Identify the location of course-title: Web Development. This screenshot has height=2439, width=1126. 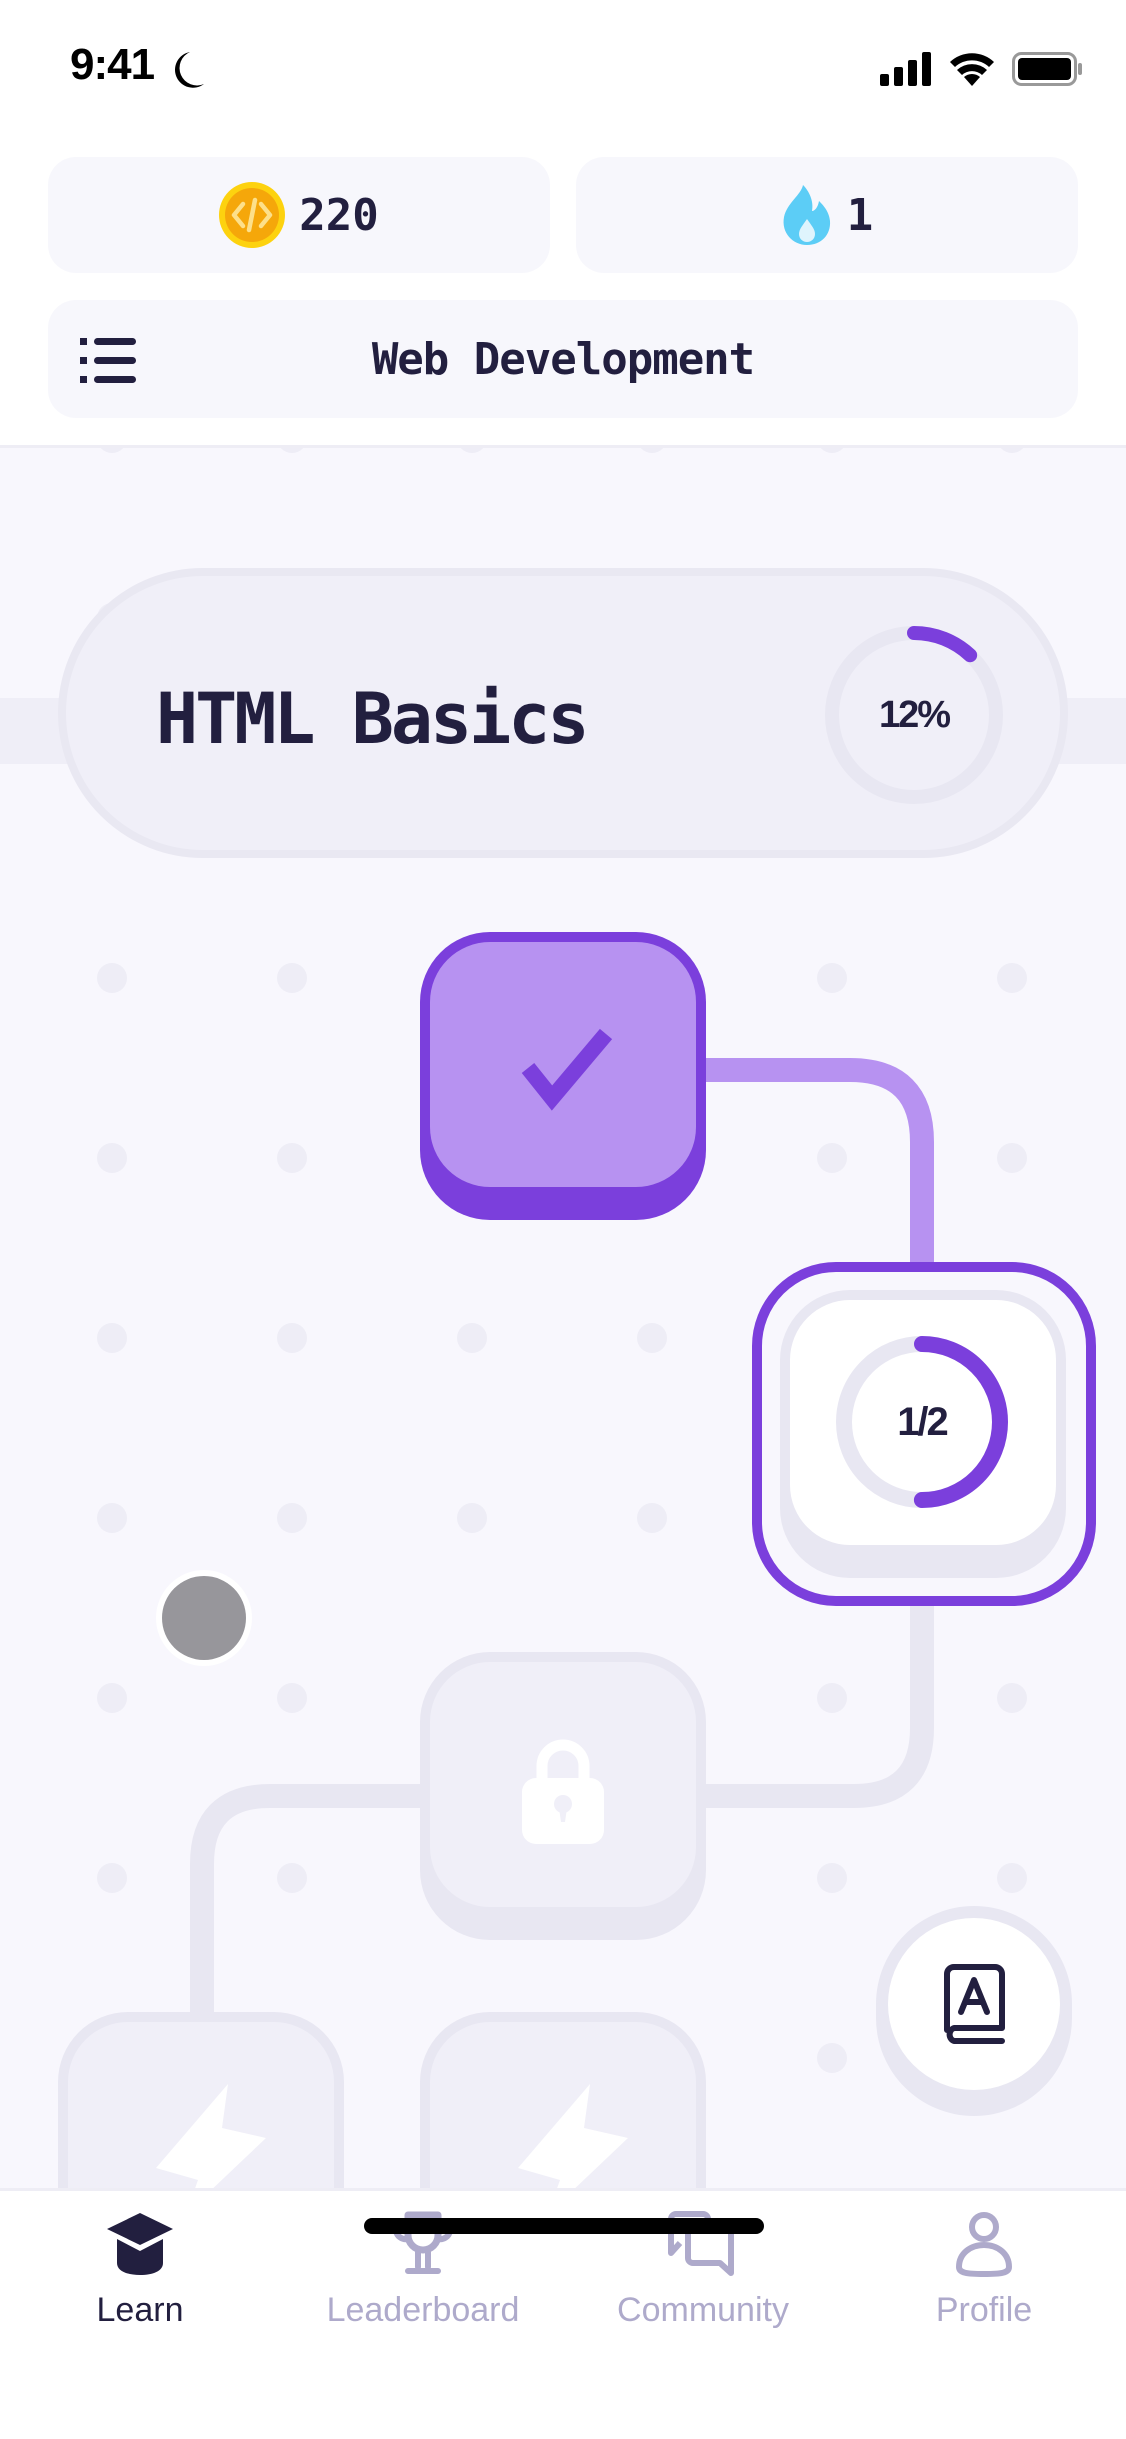
(563, 359).